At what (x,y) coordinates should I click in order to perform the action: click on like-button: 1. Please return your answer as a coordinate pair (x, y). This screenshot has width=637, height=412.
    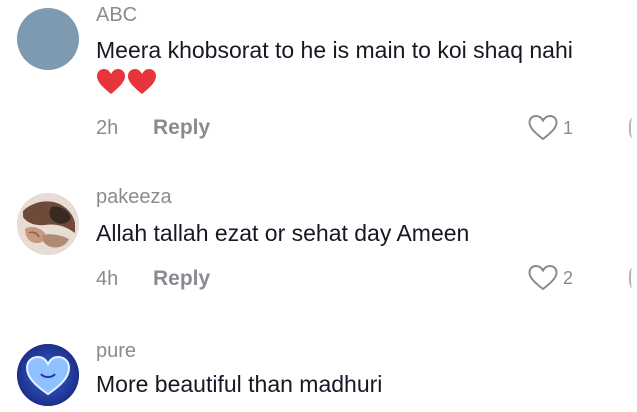
    Looking at the image, I should click on (550, 128).